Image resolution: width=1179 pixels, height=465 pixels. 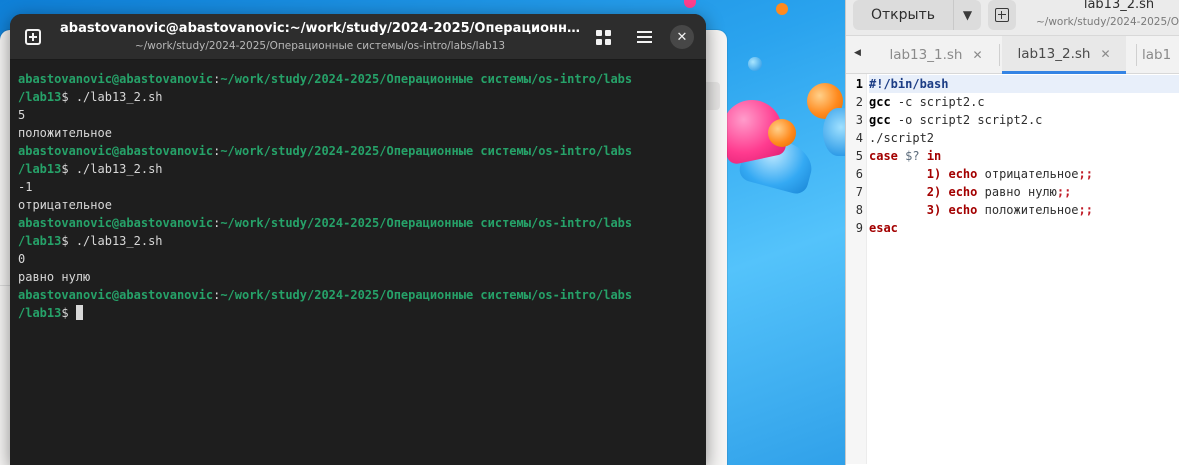 What do you see at coordinates (902, 138) in the screenshot?
I see `code-line: ./script2` at bounding box center [902, 138].